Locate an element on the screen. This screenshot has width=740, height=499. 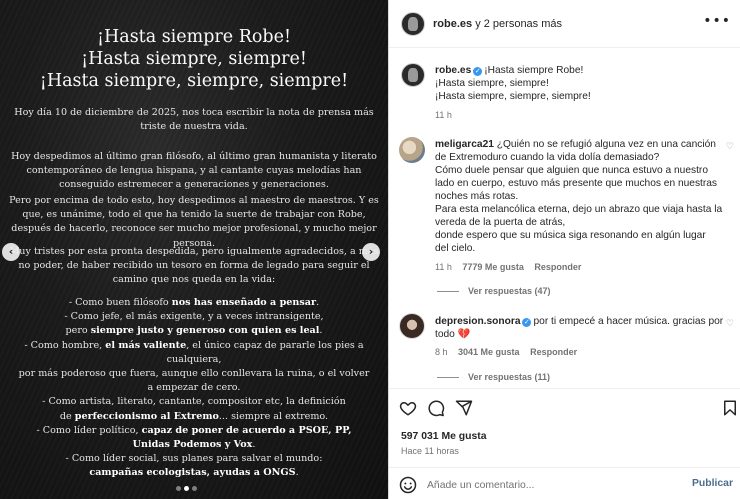
image-title-line: ¡Hasta siempre, siempre! is located at coordinates (194, 59).